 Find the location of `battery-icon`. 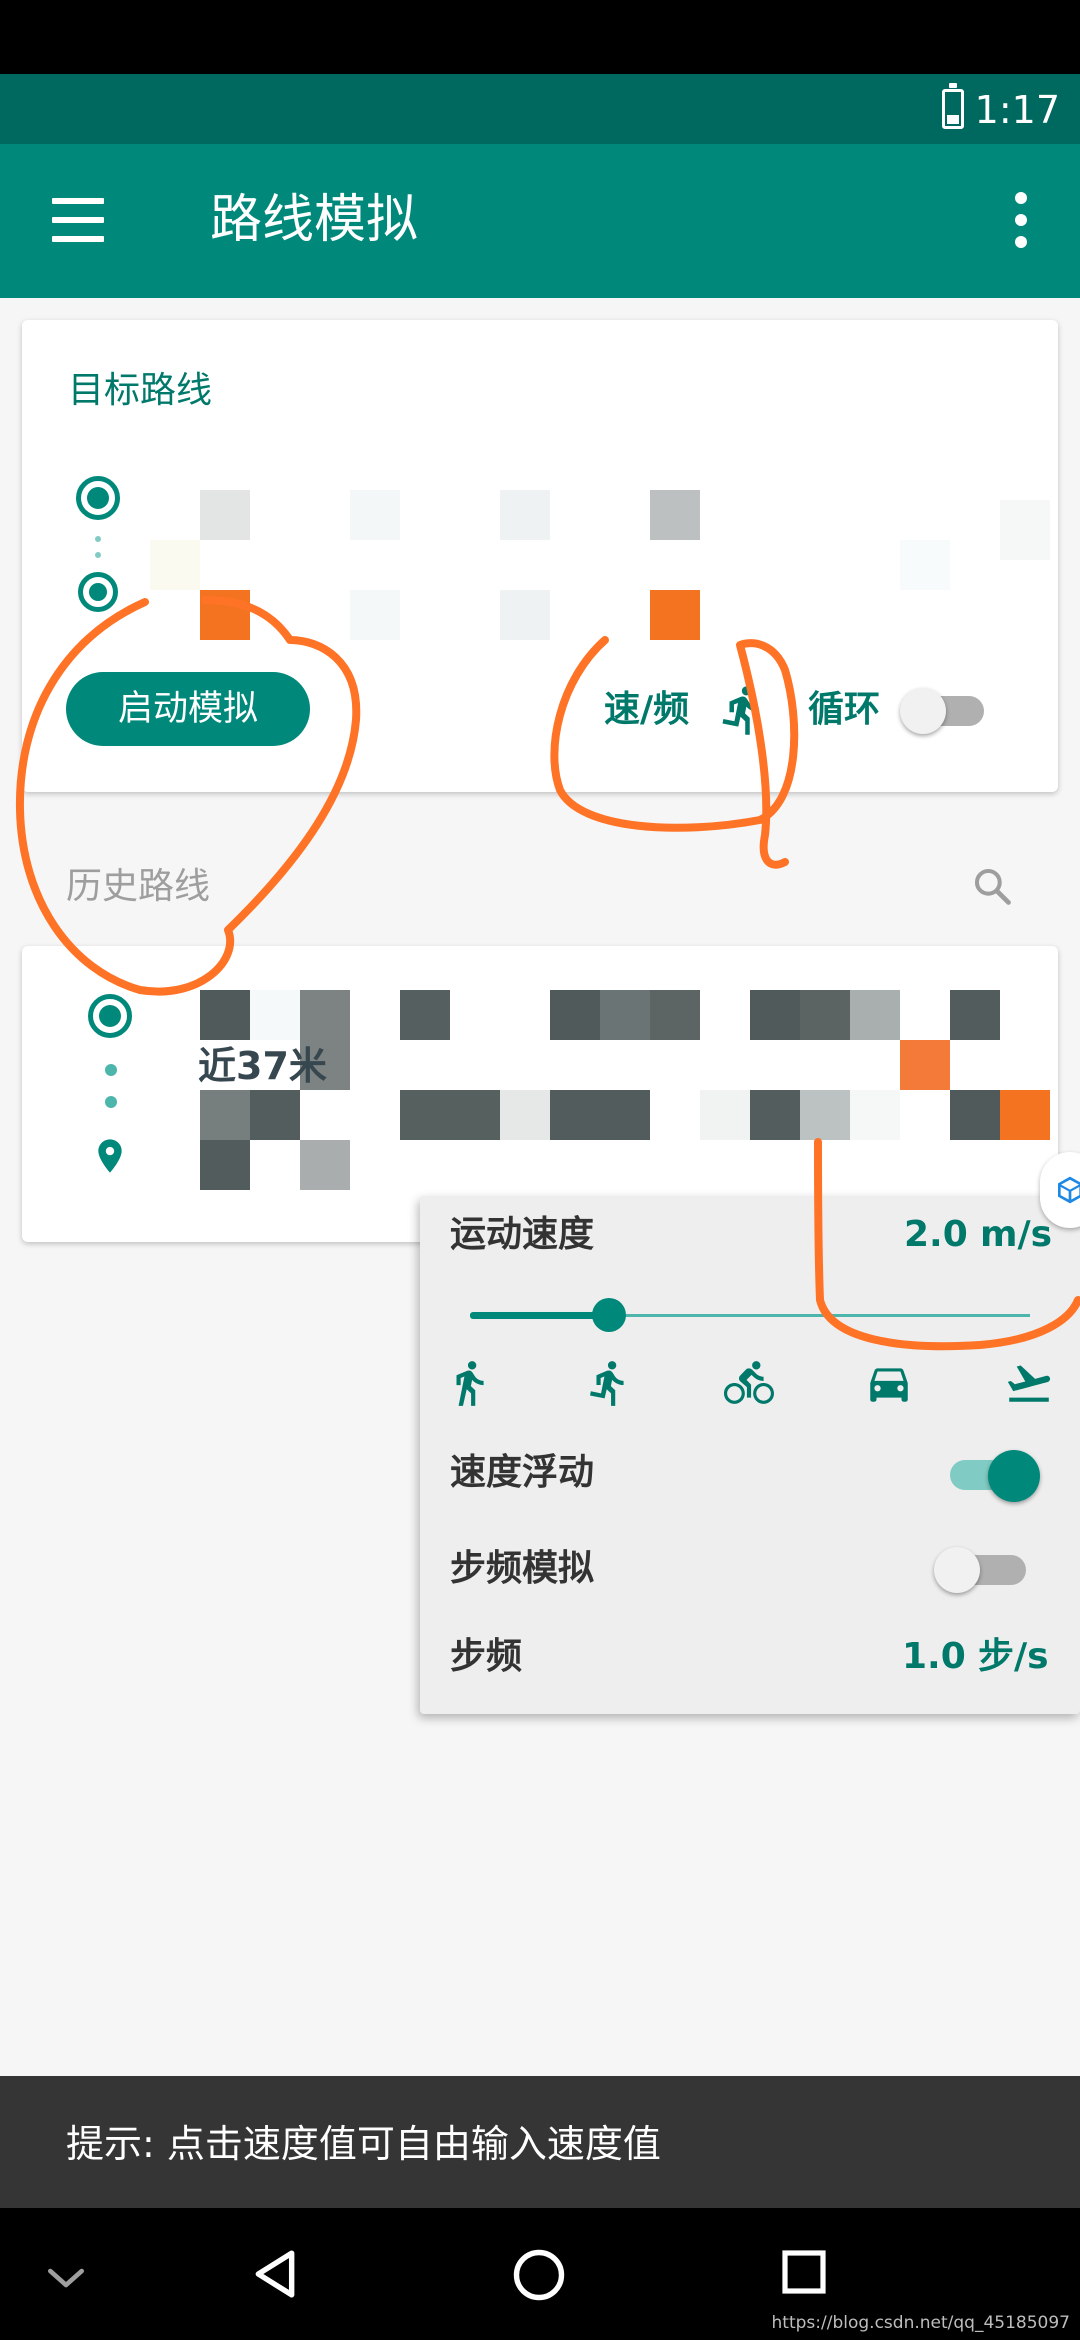

battery-icon is located at coordinates (953, 106).